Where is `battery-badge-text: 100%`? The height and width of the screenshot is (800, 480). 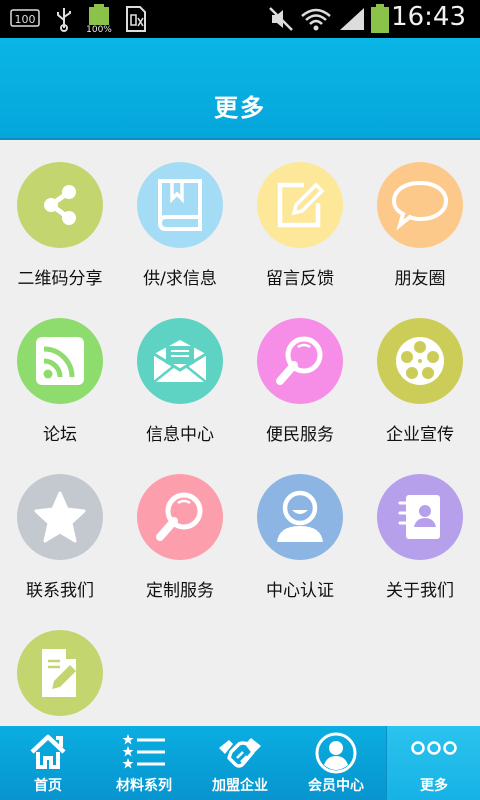
battery-badge-text: 100% is located at coordinates (99, 29).